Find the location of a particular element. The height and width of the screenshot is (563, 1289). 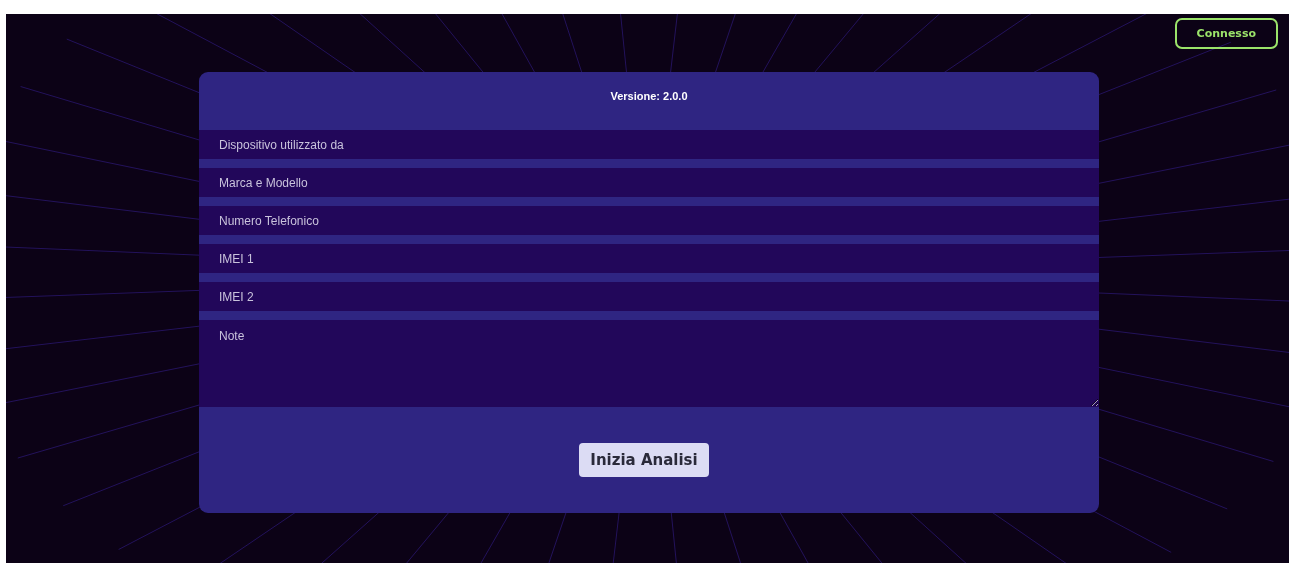

input-field: IMEI 2 is located at coordinates (649, 296).